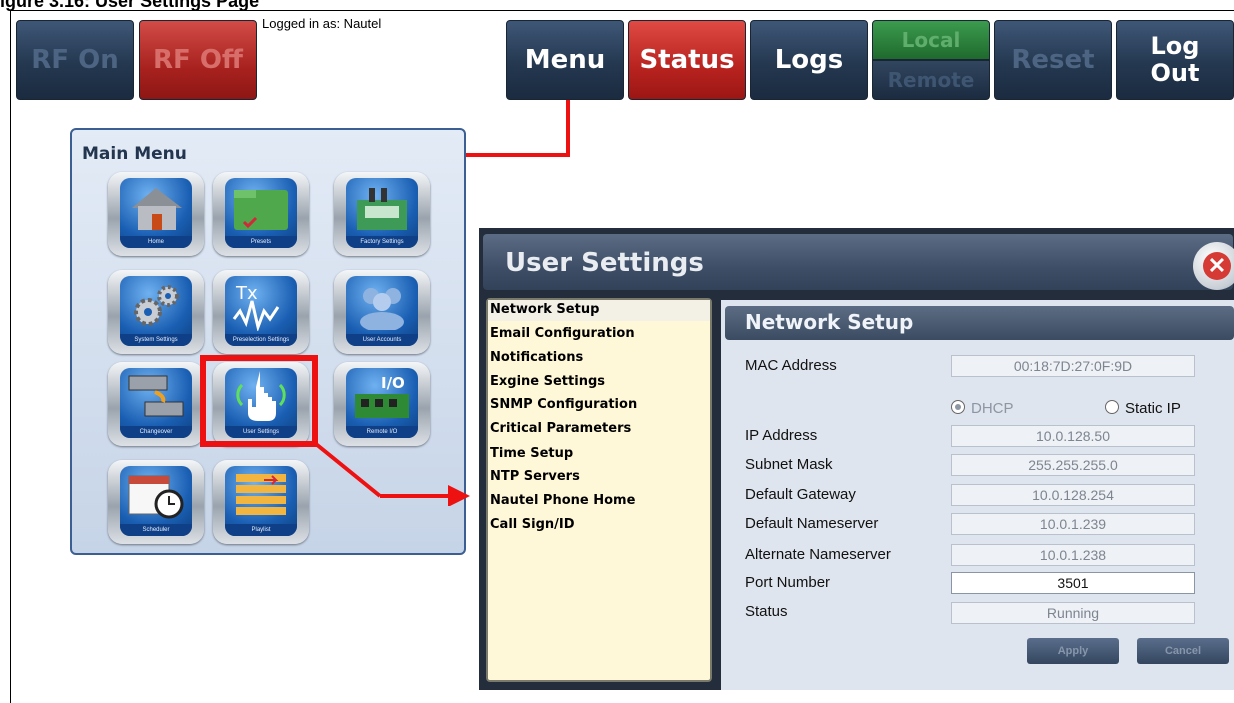 The width and height of the screenshot is (1234, 703). I want to click on preselection-settings-tile: Tx Preselection Settings, so click(261, 312).